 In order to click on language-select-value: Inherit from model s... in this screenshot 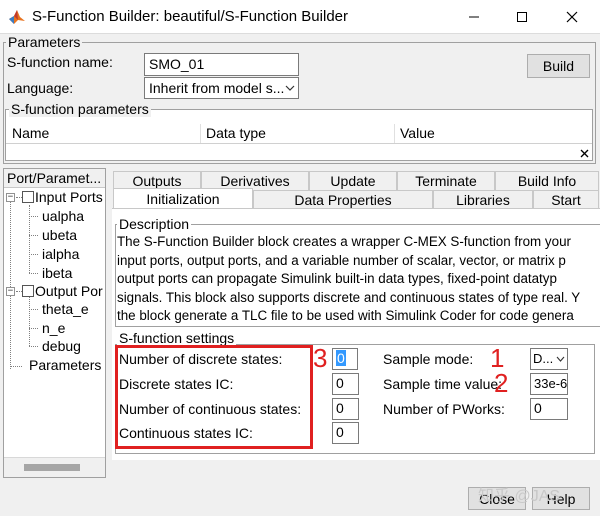, I will do `click(217, 88)`.